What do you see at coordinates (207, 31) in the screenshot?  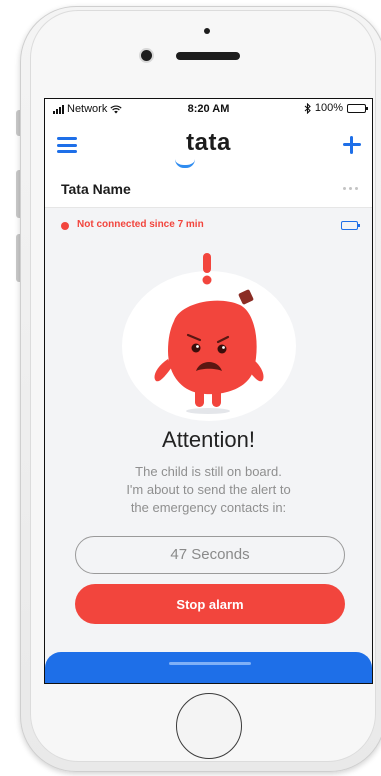 I see `proximity-sensor` at bounding box center [207, 31].